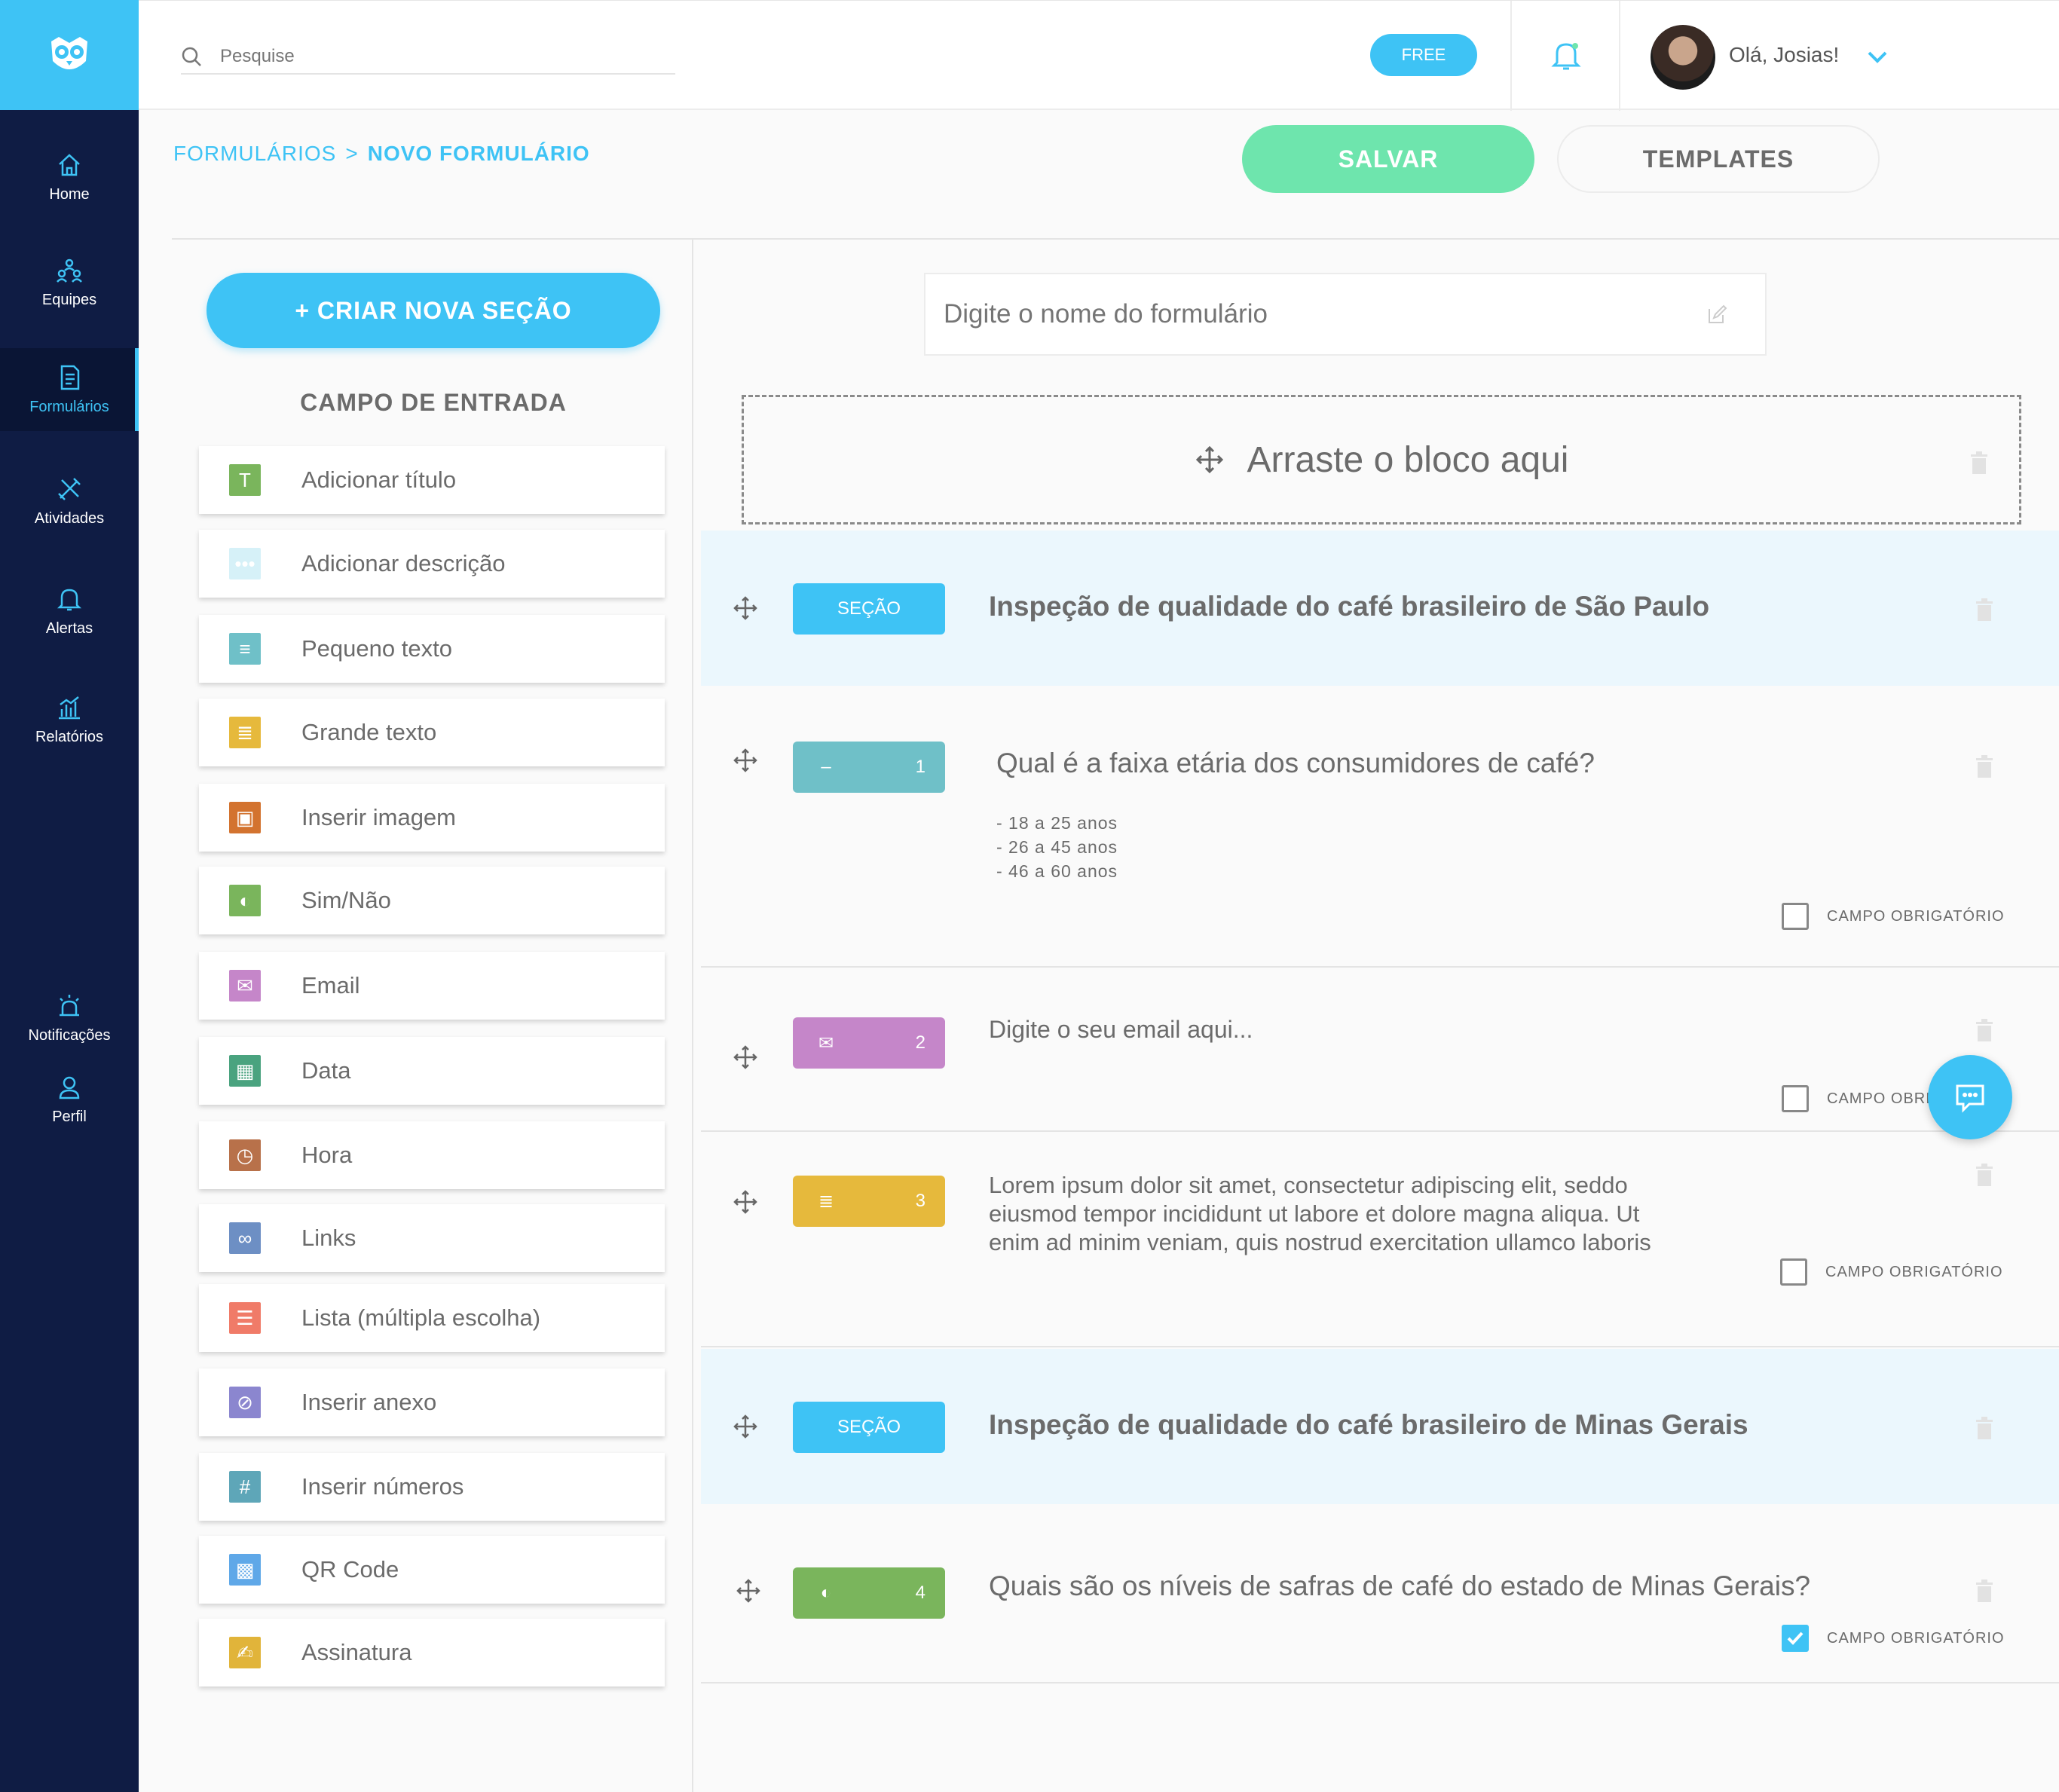  What do you see at coordinates (1057, 823) in the screenshot?
I see `option-item: - 18 a 25 anos` at bounding box center [1057, 823].